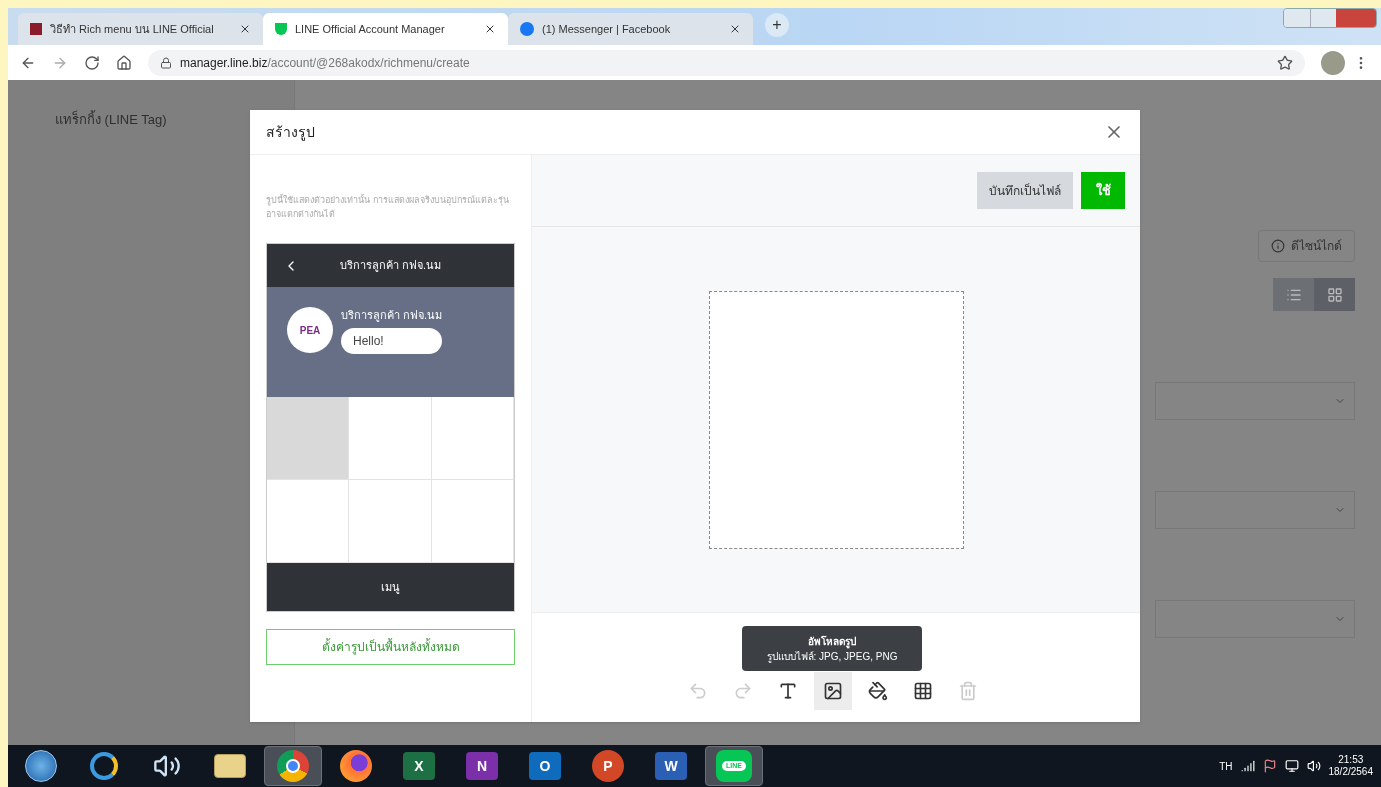 The height and width of the screenshot is (787, 1381). Describe the element at coordinates (1285, 62) in the screenshot. I see `star-icon` at that location.